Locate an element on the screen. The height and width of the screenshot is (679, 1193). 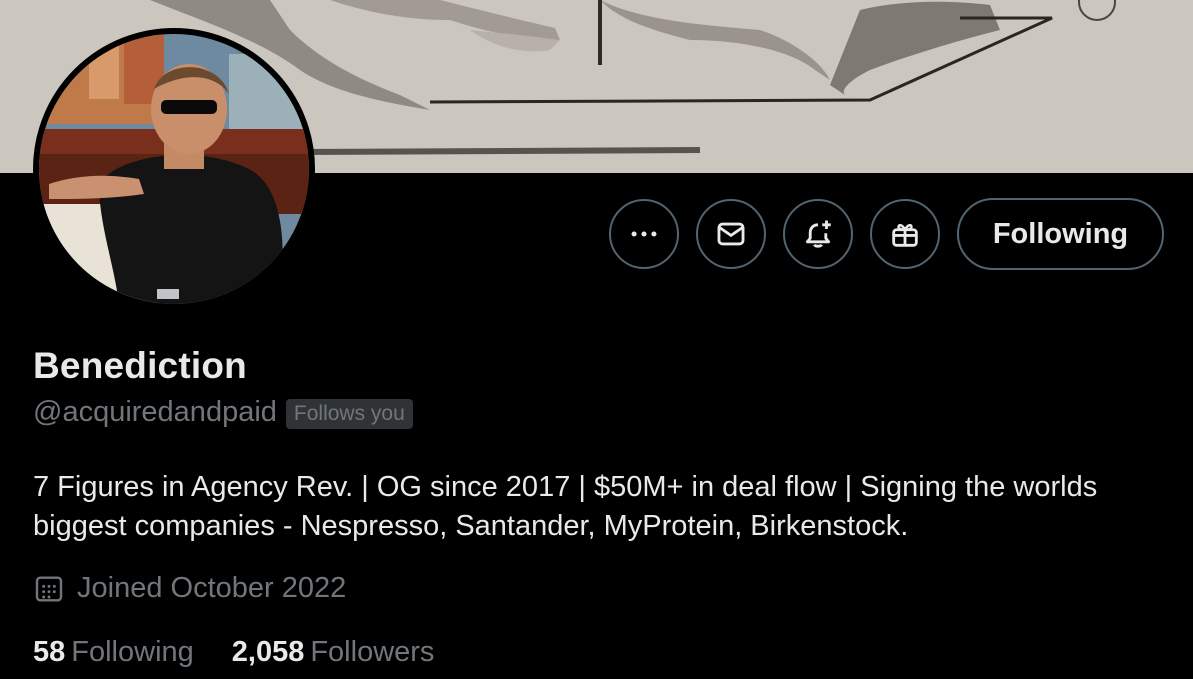
followers-label: Followers is located at coordinates (372, 652).